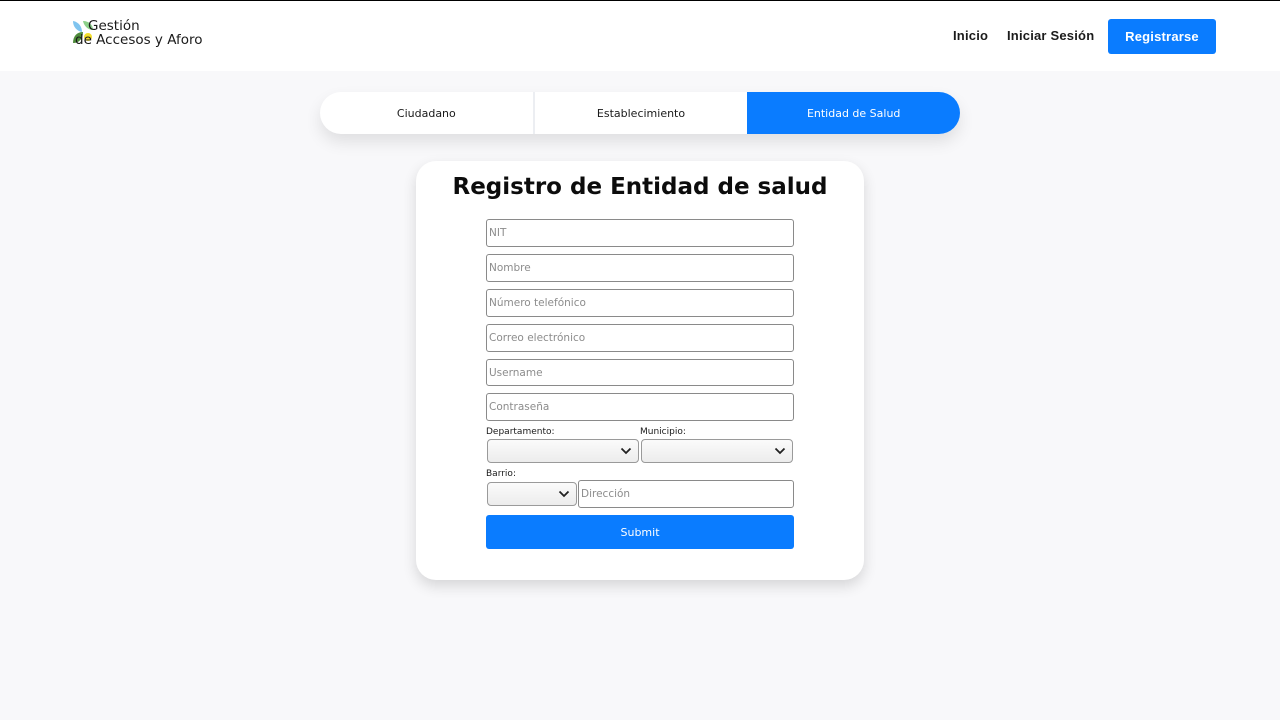 This screenshot has width=1280, height=720. I want to click on phone-input, so click(640, 303).